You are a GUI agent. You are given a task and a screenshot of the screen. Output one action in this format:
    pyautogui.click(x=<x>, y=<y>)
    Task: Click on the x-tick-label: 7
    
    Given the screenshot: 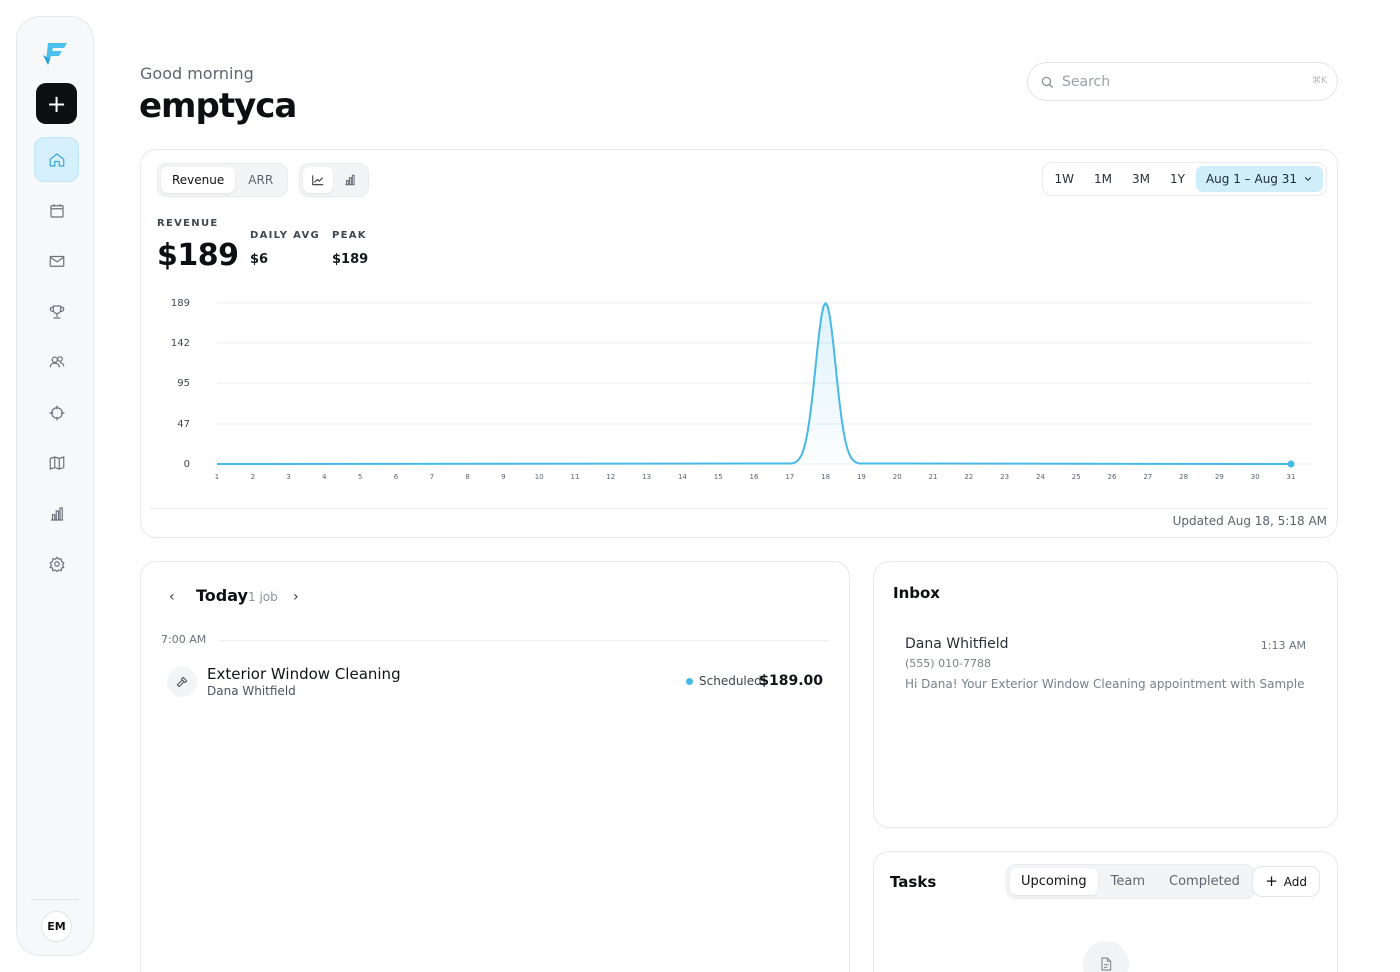 What is the action you would take?
    pyautogui.click(x=432, y=477)
    